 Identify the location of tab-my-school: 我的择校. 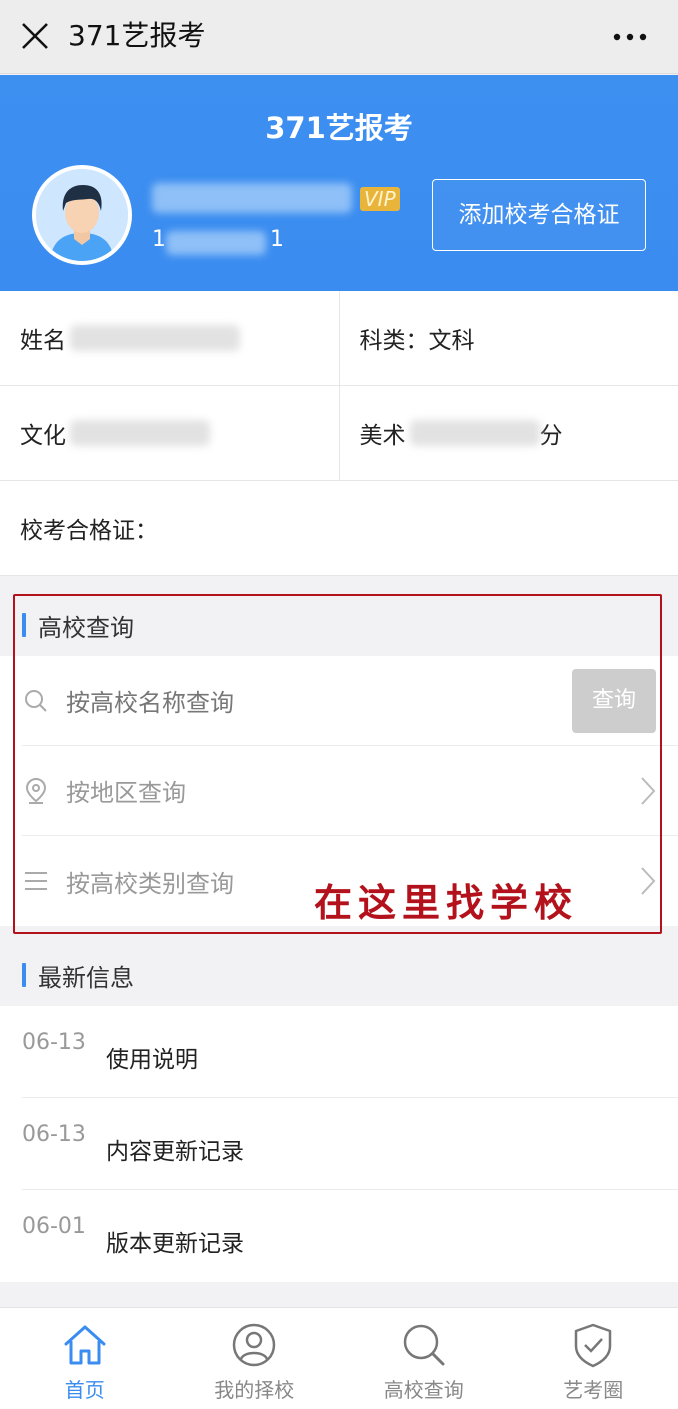
(255, 1358).